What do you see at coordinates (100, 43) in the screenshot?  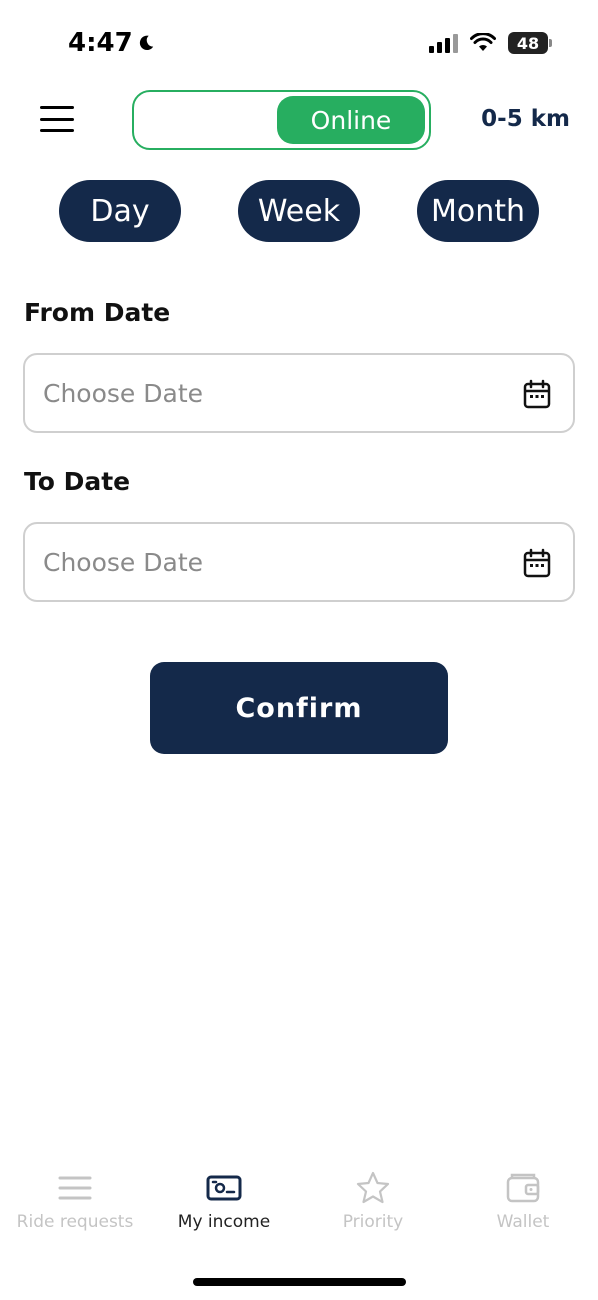 I see `status-time-text: 4:47` at bounding box center [100, 43].